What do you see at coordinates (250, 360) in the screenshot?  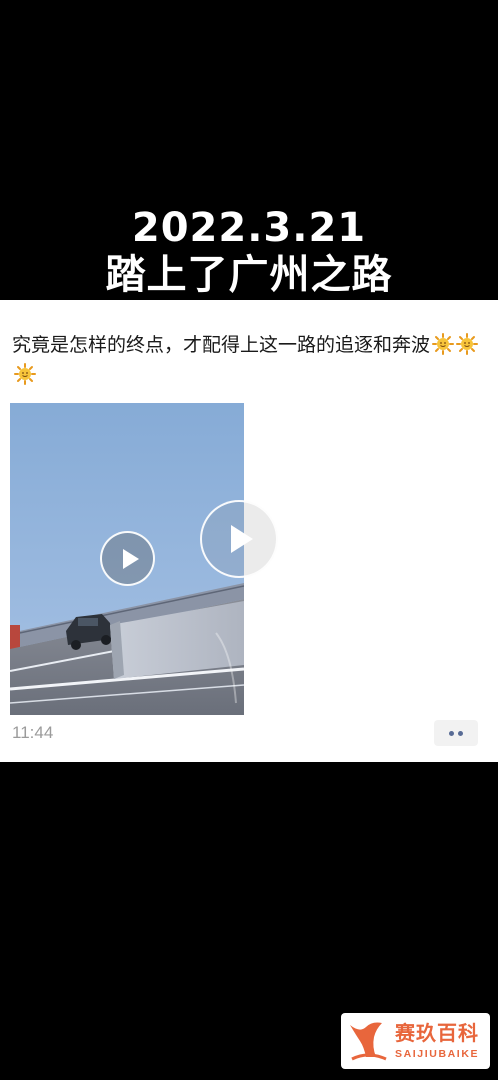 I see `post-text: 究竟是怎样的终点，才配得上这一路的追逐和奔波` at bounding box center [250, 360].